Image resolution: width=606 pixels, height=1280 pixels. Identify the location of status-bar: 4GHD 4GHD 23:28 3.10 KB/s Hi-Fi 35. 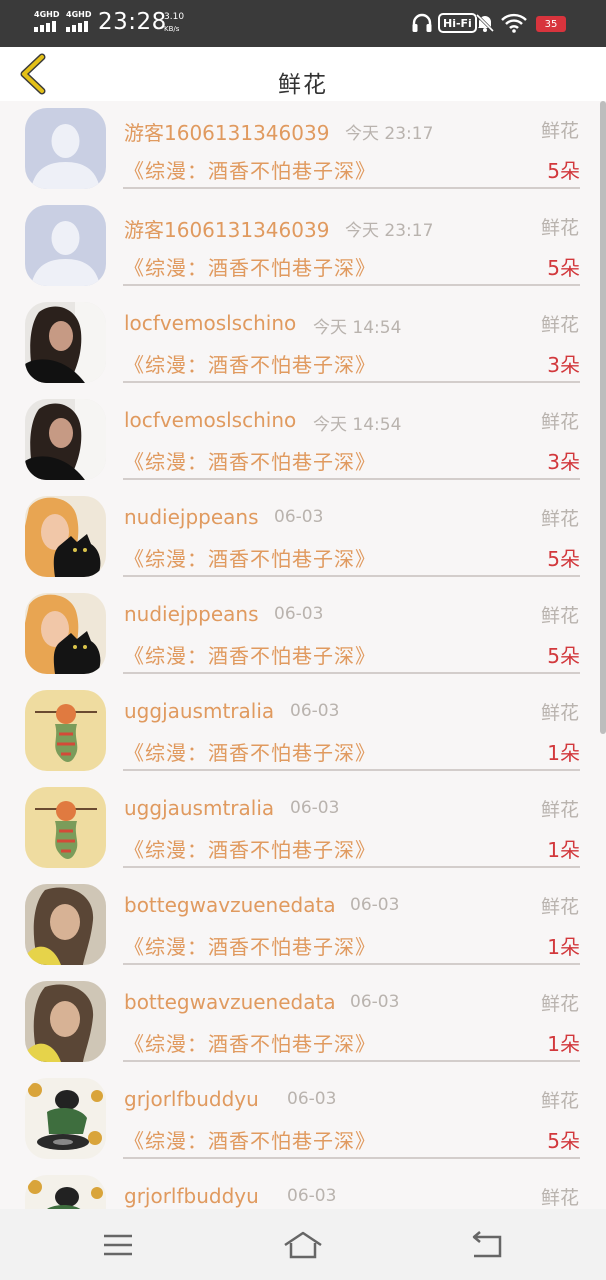
(303, 23).